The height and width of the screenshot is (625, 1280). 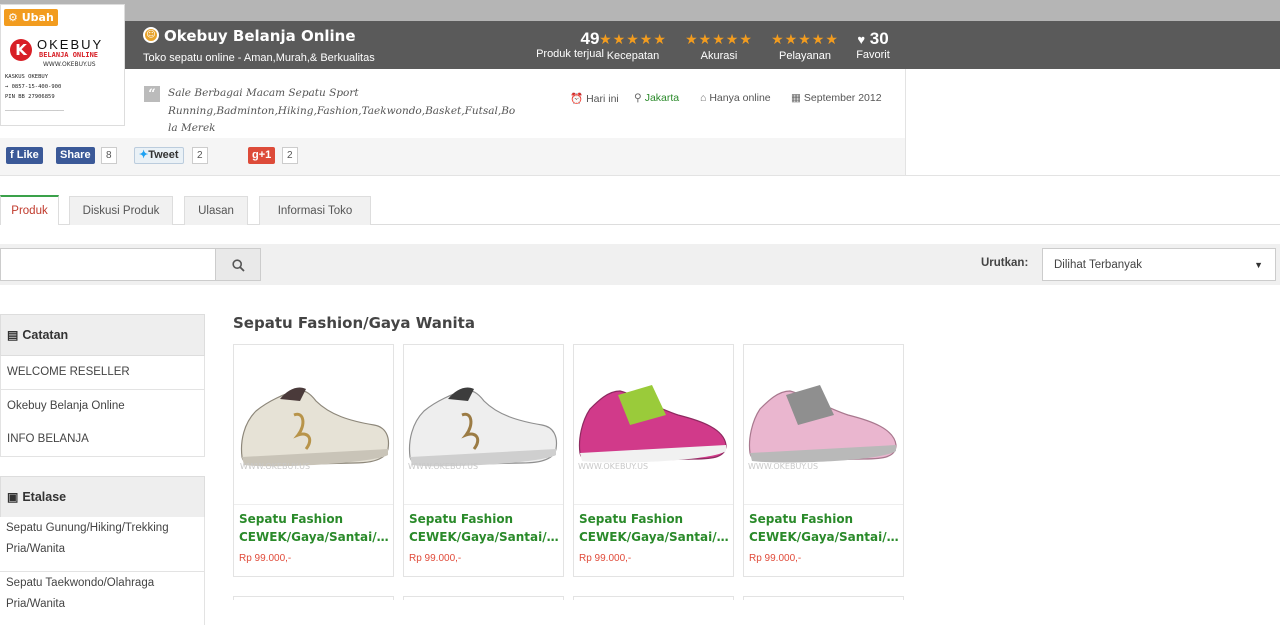 I want to click on tweet-label: Tweet, so click(x=163, y=155).